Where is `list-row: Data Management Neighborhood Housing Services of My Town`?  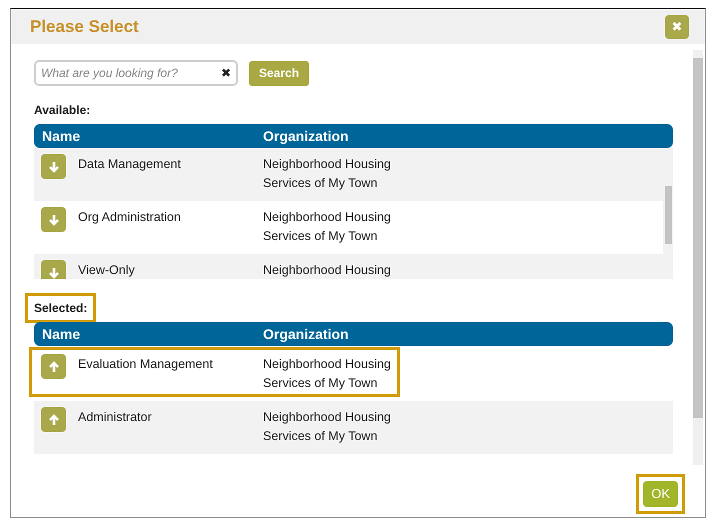 list-row: Data Management Neighborhood Housing Services of My Town is located at coordinates (348, 174).